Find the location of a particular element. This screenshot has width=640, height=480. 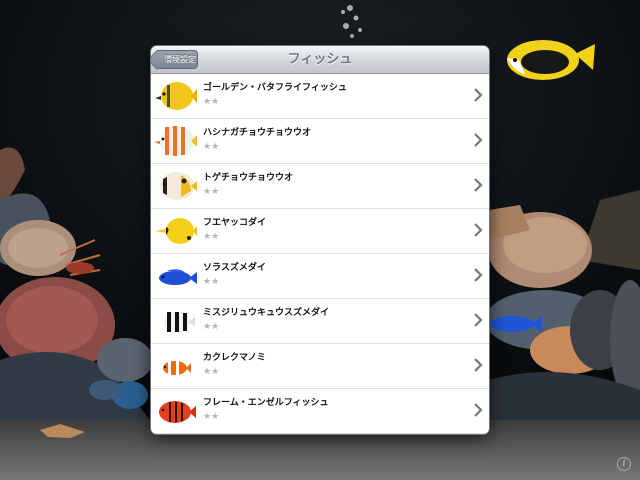

golden-butterflyfish-icon is located at coordinates (176, 96).